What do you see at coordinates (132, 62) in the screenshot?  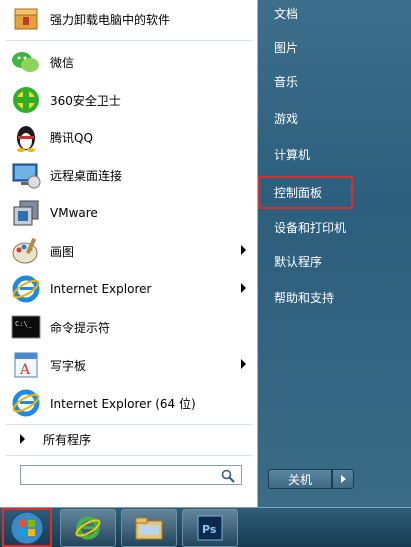 I see `program-item-wechat: 微信` at bounding box center [132, 62].